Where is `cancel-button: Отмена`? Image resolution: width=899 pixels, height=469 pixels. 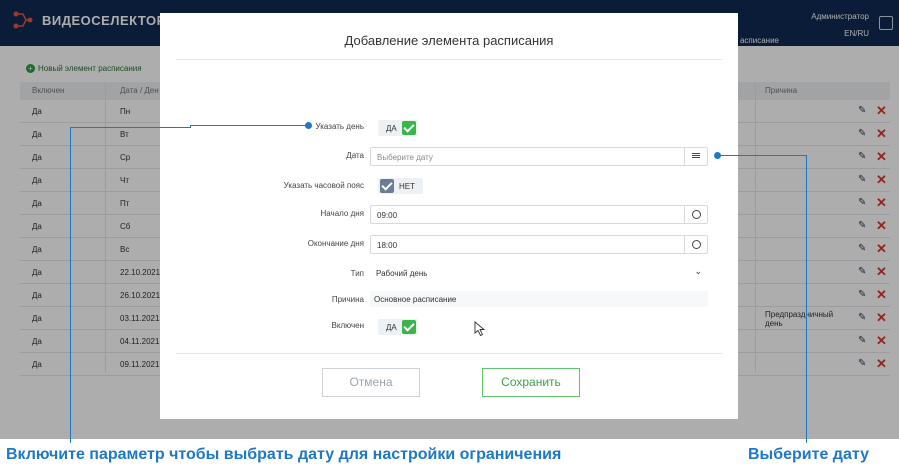 cancel-button: Отмена is located at coordinates (371, 382).